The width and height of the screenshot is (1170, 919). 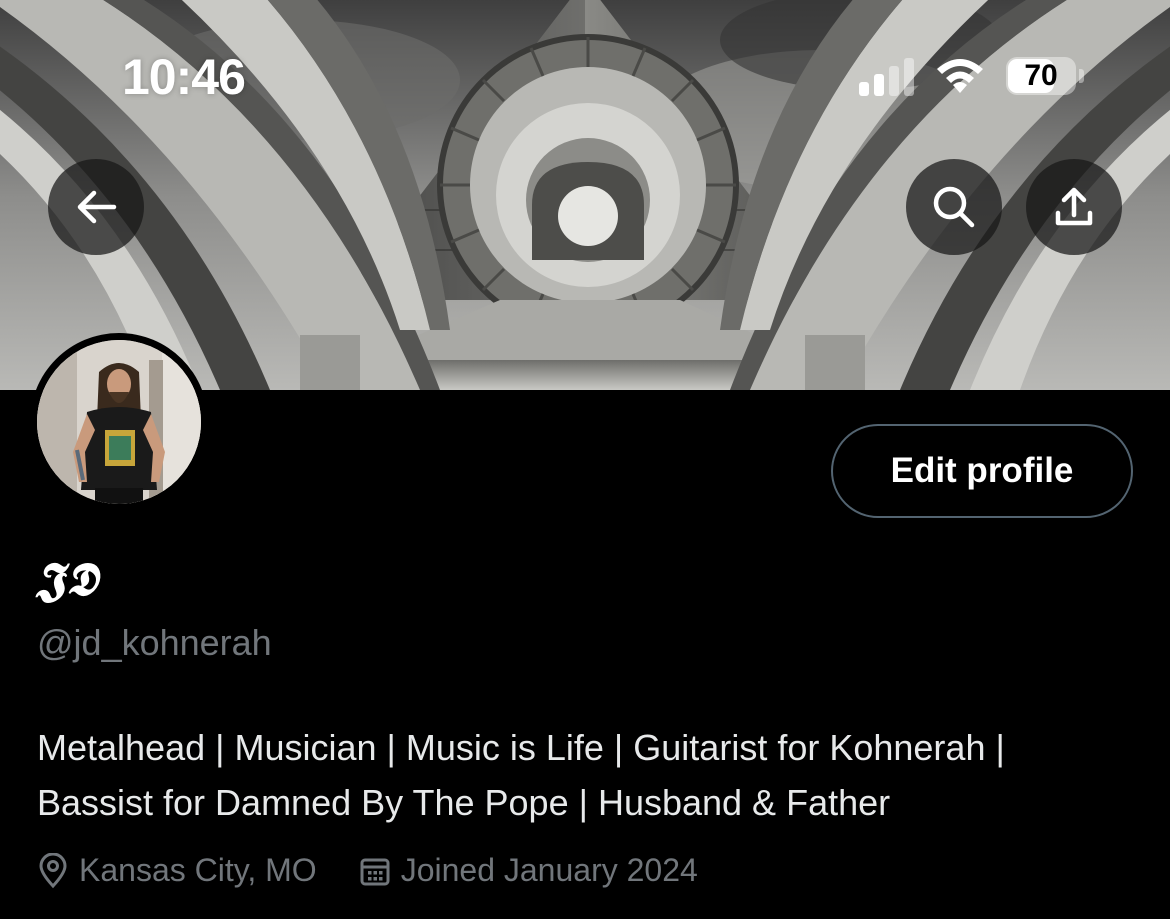 I want to click on calendar-icon, so click(x=375, y=871).